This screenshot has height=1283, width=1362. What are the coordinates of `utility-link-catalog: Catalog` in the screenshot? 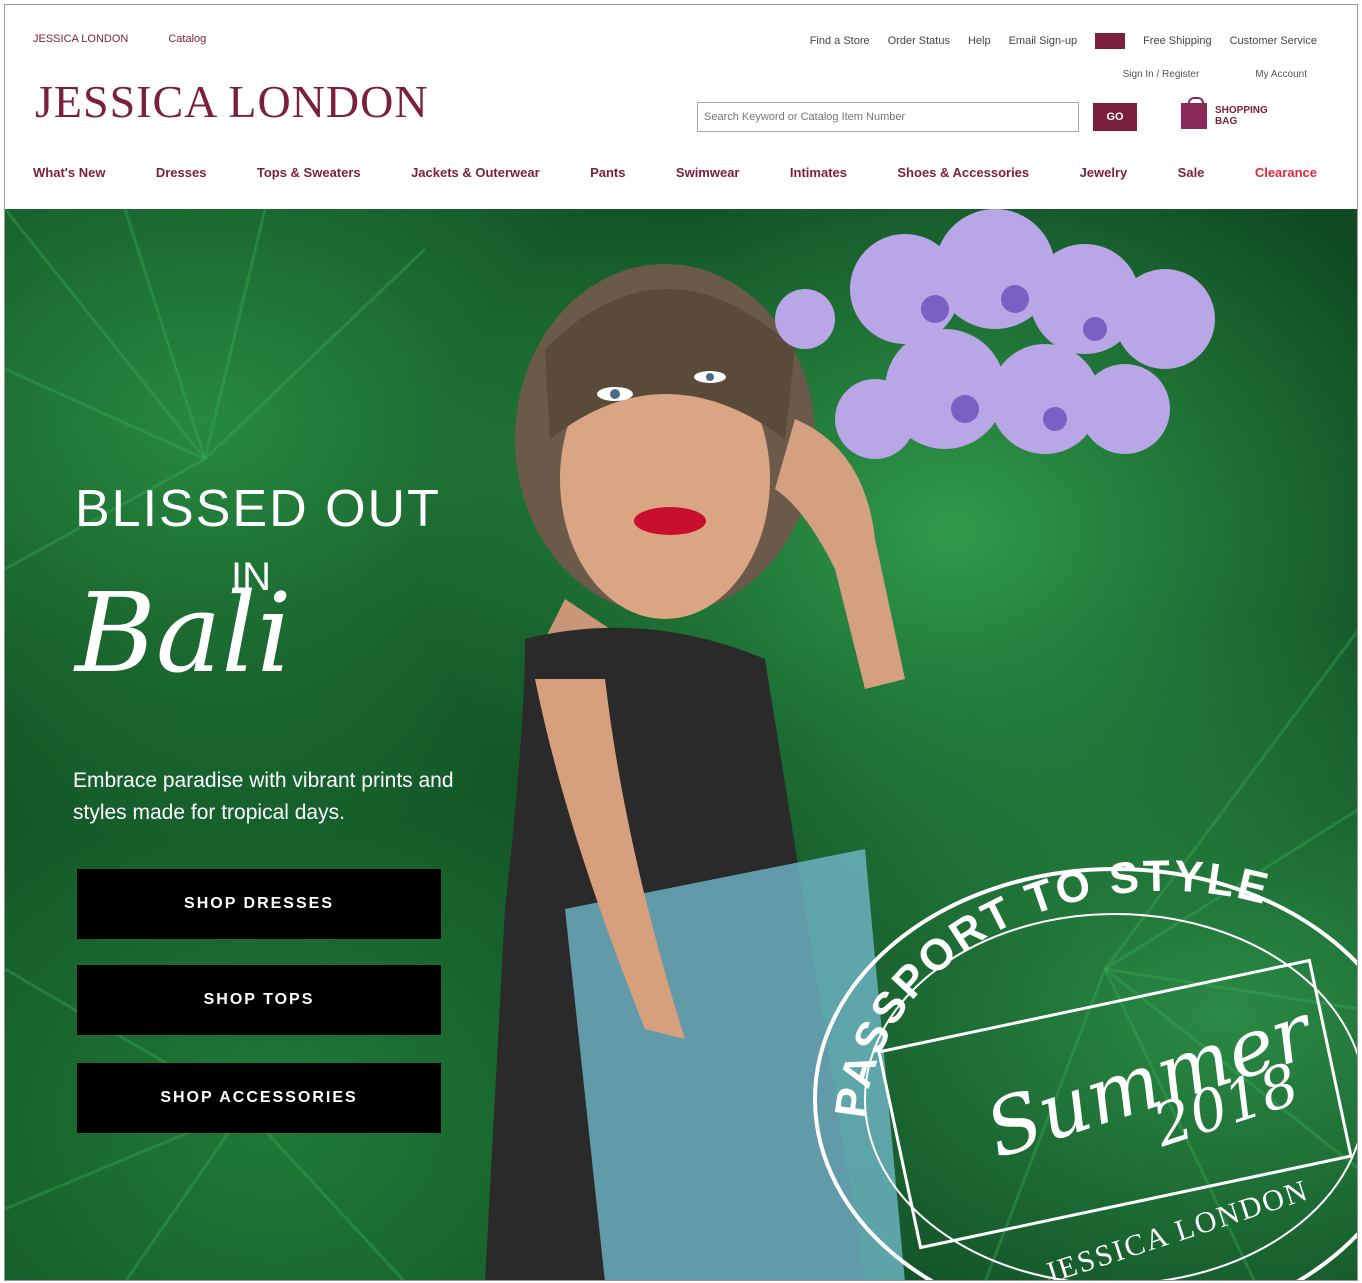 It's located at (187, 39).